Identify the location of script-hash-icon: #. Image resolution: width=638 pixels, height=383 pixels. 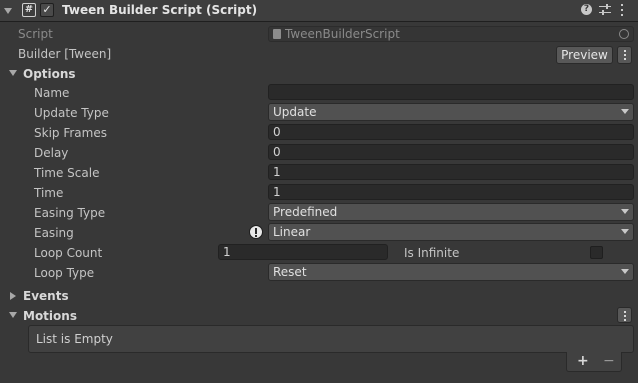
(29, 10).